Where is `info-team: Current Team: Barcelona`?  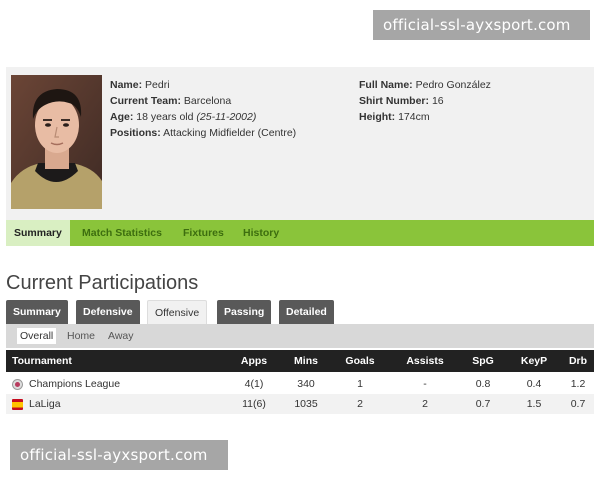
info-team: Current Team: Barcelona is located at coordinates (203, 101).